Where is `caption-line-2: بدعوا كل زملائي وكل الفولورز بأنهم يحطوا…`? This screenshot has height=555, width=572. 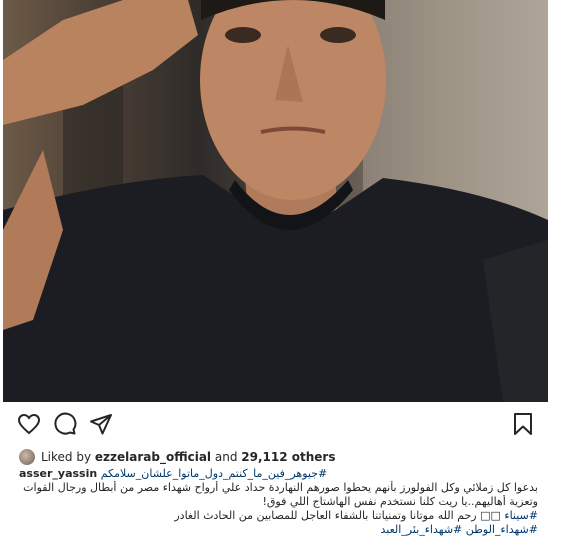
caption-line-2: بدعوا كل زملائي وكل الفولورز بأنهم يحطوا… is located at coordinates (278, 487).